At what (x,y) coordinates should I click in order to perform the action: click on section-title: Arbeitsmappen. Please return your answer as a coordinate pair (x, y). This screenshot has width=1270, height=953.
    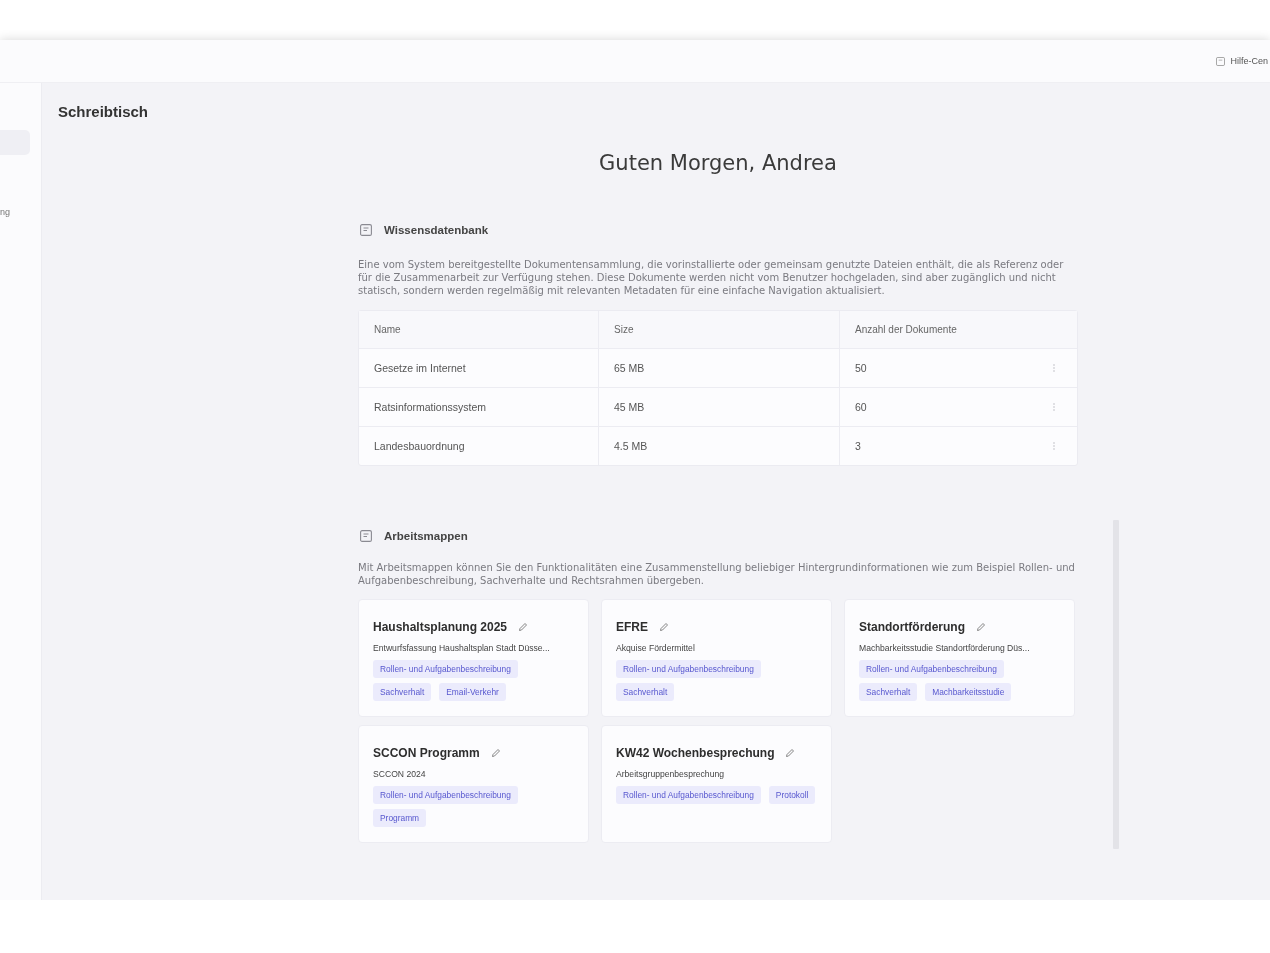
    Looking at the image, I should click on (426, 536).